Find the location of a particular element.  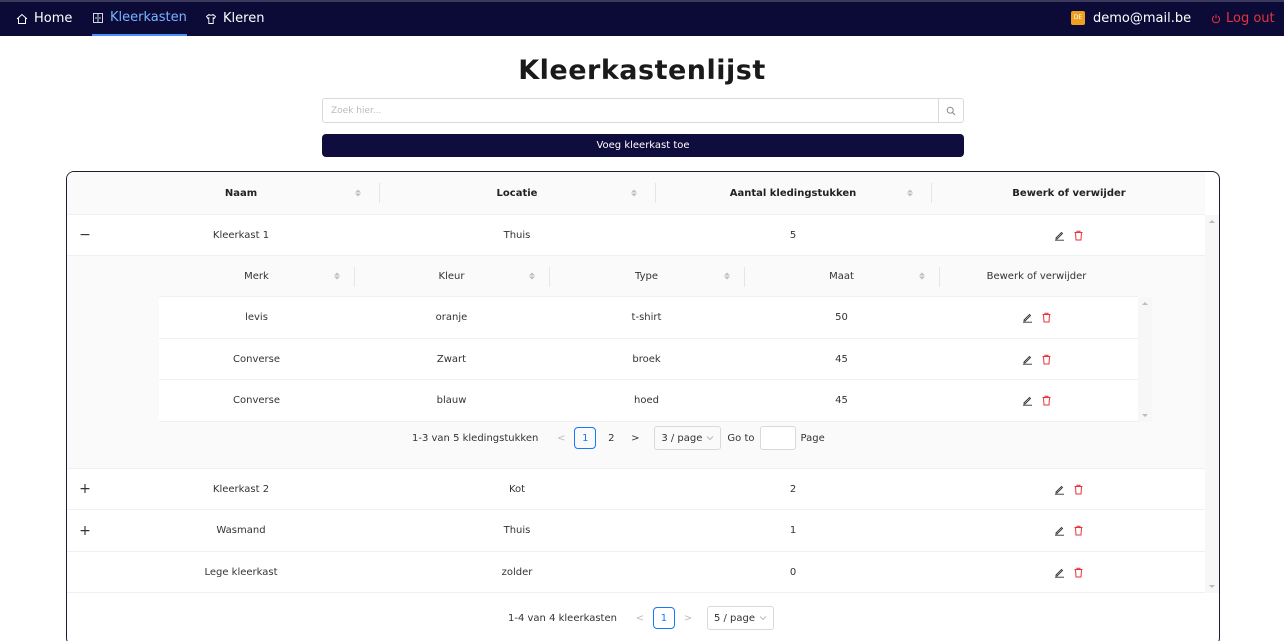

wardrobe-icon is located at coordinates (98, 18).